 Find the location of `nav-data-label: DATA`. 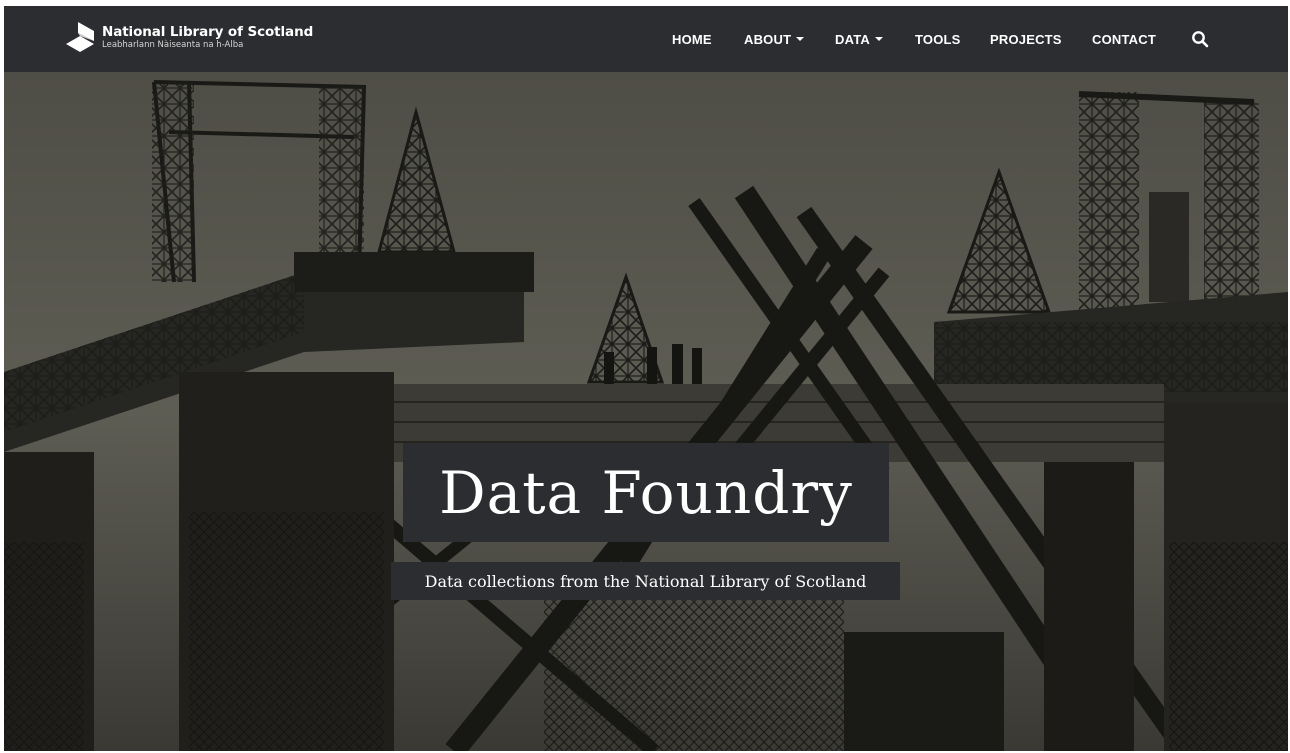

nav-data-label: DATA is located at coordinates (852, 39).